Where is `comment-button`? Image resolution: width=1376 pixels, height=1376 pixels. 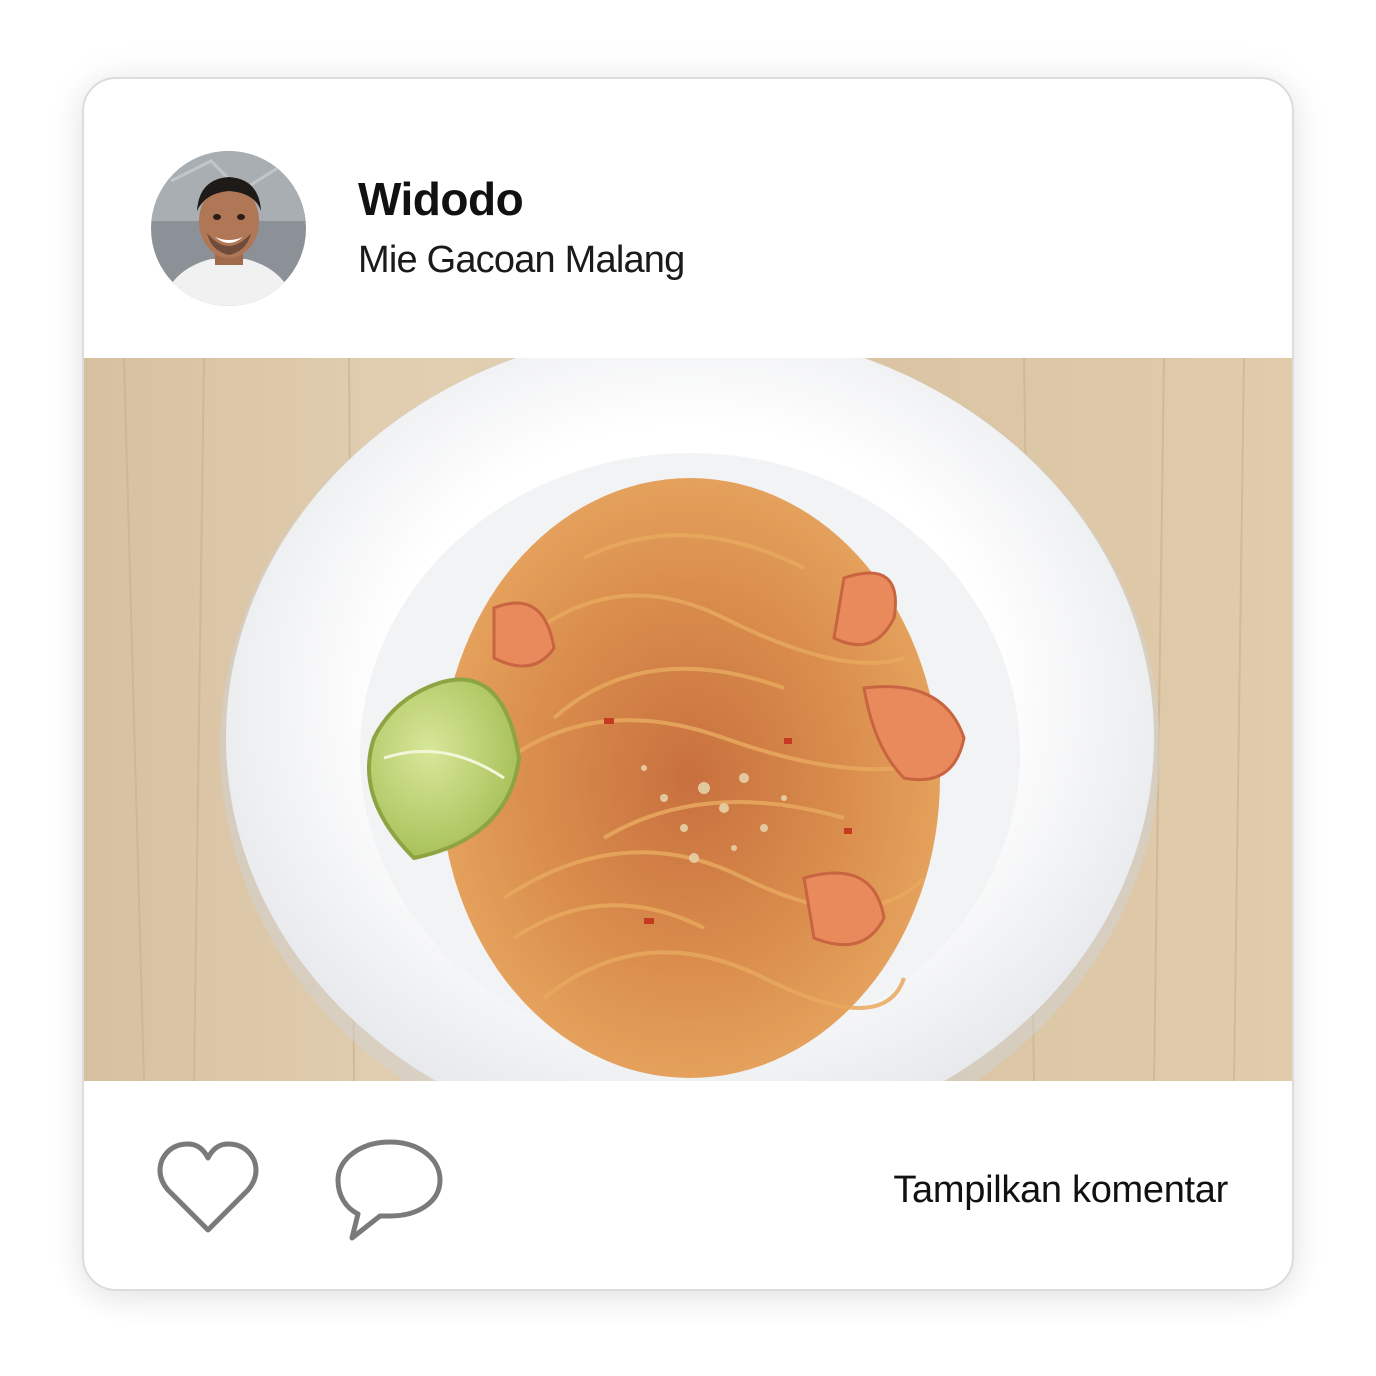
comment-button is located at coordinates (390, 1191).